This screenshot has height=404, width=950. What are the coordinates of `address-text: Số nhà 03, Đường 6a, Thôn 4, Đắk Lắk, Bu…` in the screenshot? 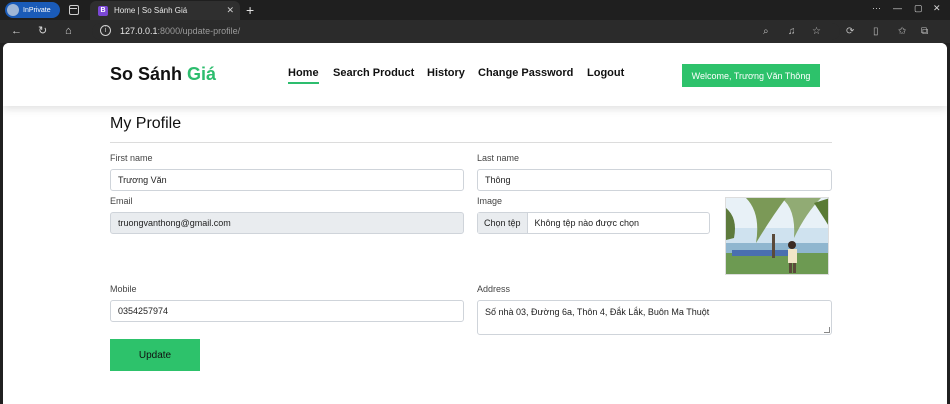 It's located at (597, 312).